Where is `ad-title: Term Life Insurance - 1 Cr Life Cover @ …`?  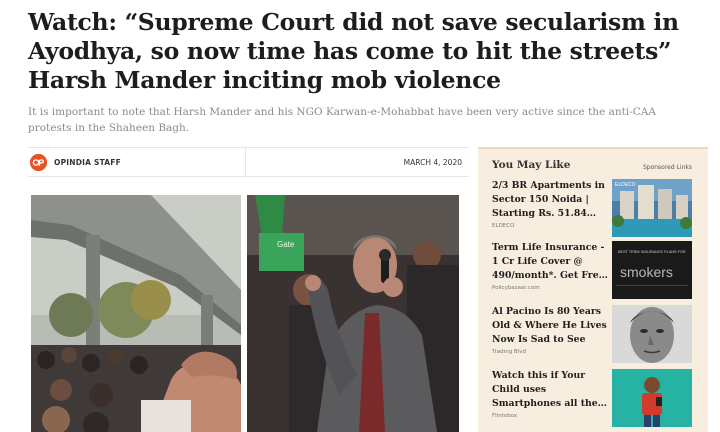
ad-title: Term Life Insurance - 1 Cr Life Cover @ … is located at coordinates (550, 262).